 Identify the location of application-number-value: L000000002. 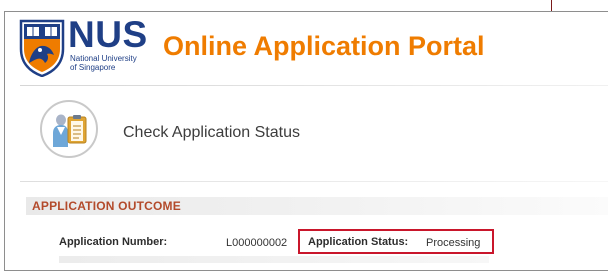
(257, 243).